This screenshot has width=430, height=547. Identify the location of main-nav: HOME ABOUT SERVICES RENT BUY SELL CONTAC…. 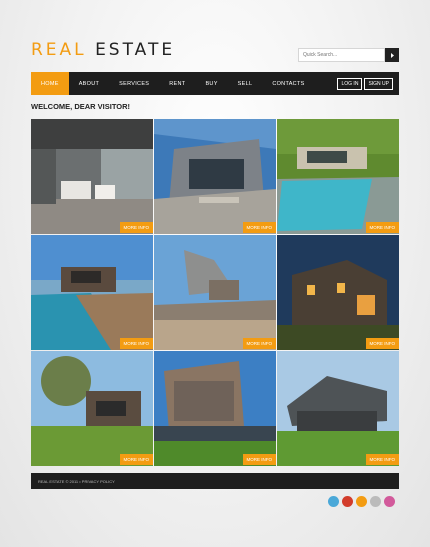
(215, 83).